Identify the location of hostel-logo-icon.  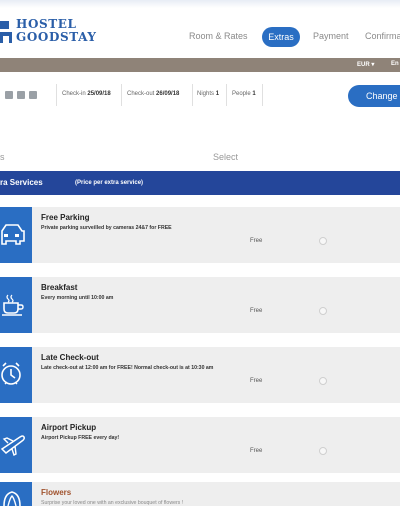
(6, 32).